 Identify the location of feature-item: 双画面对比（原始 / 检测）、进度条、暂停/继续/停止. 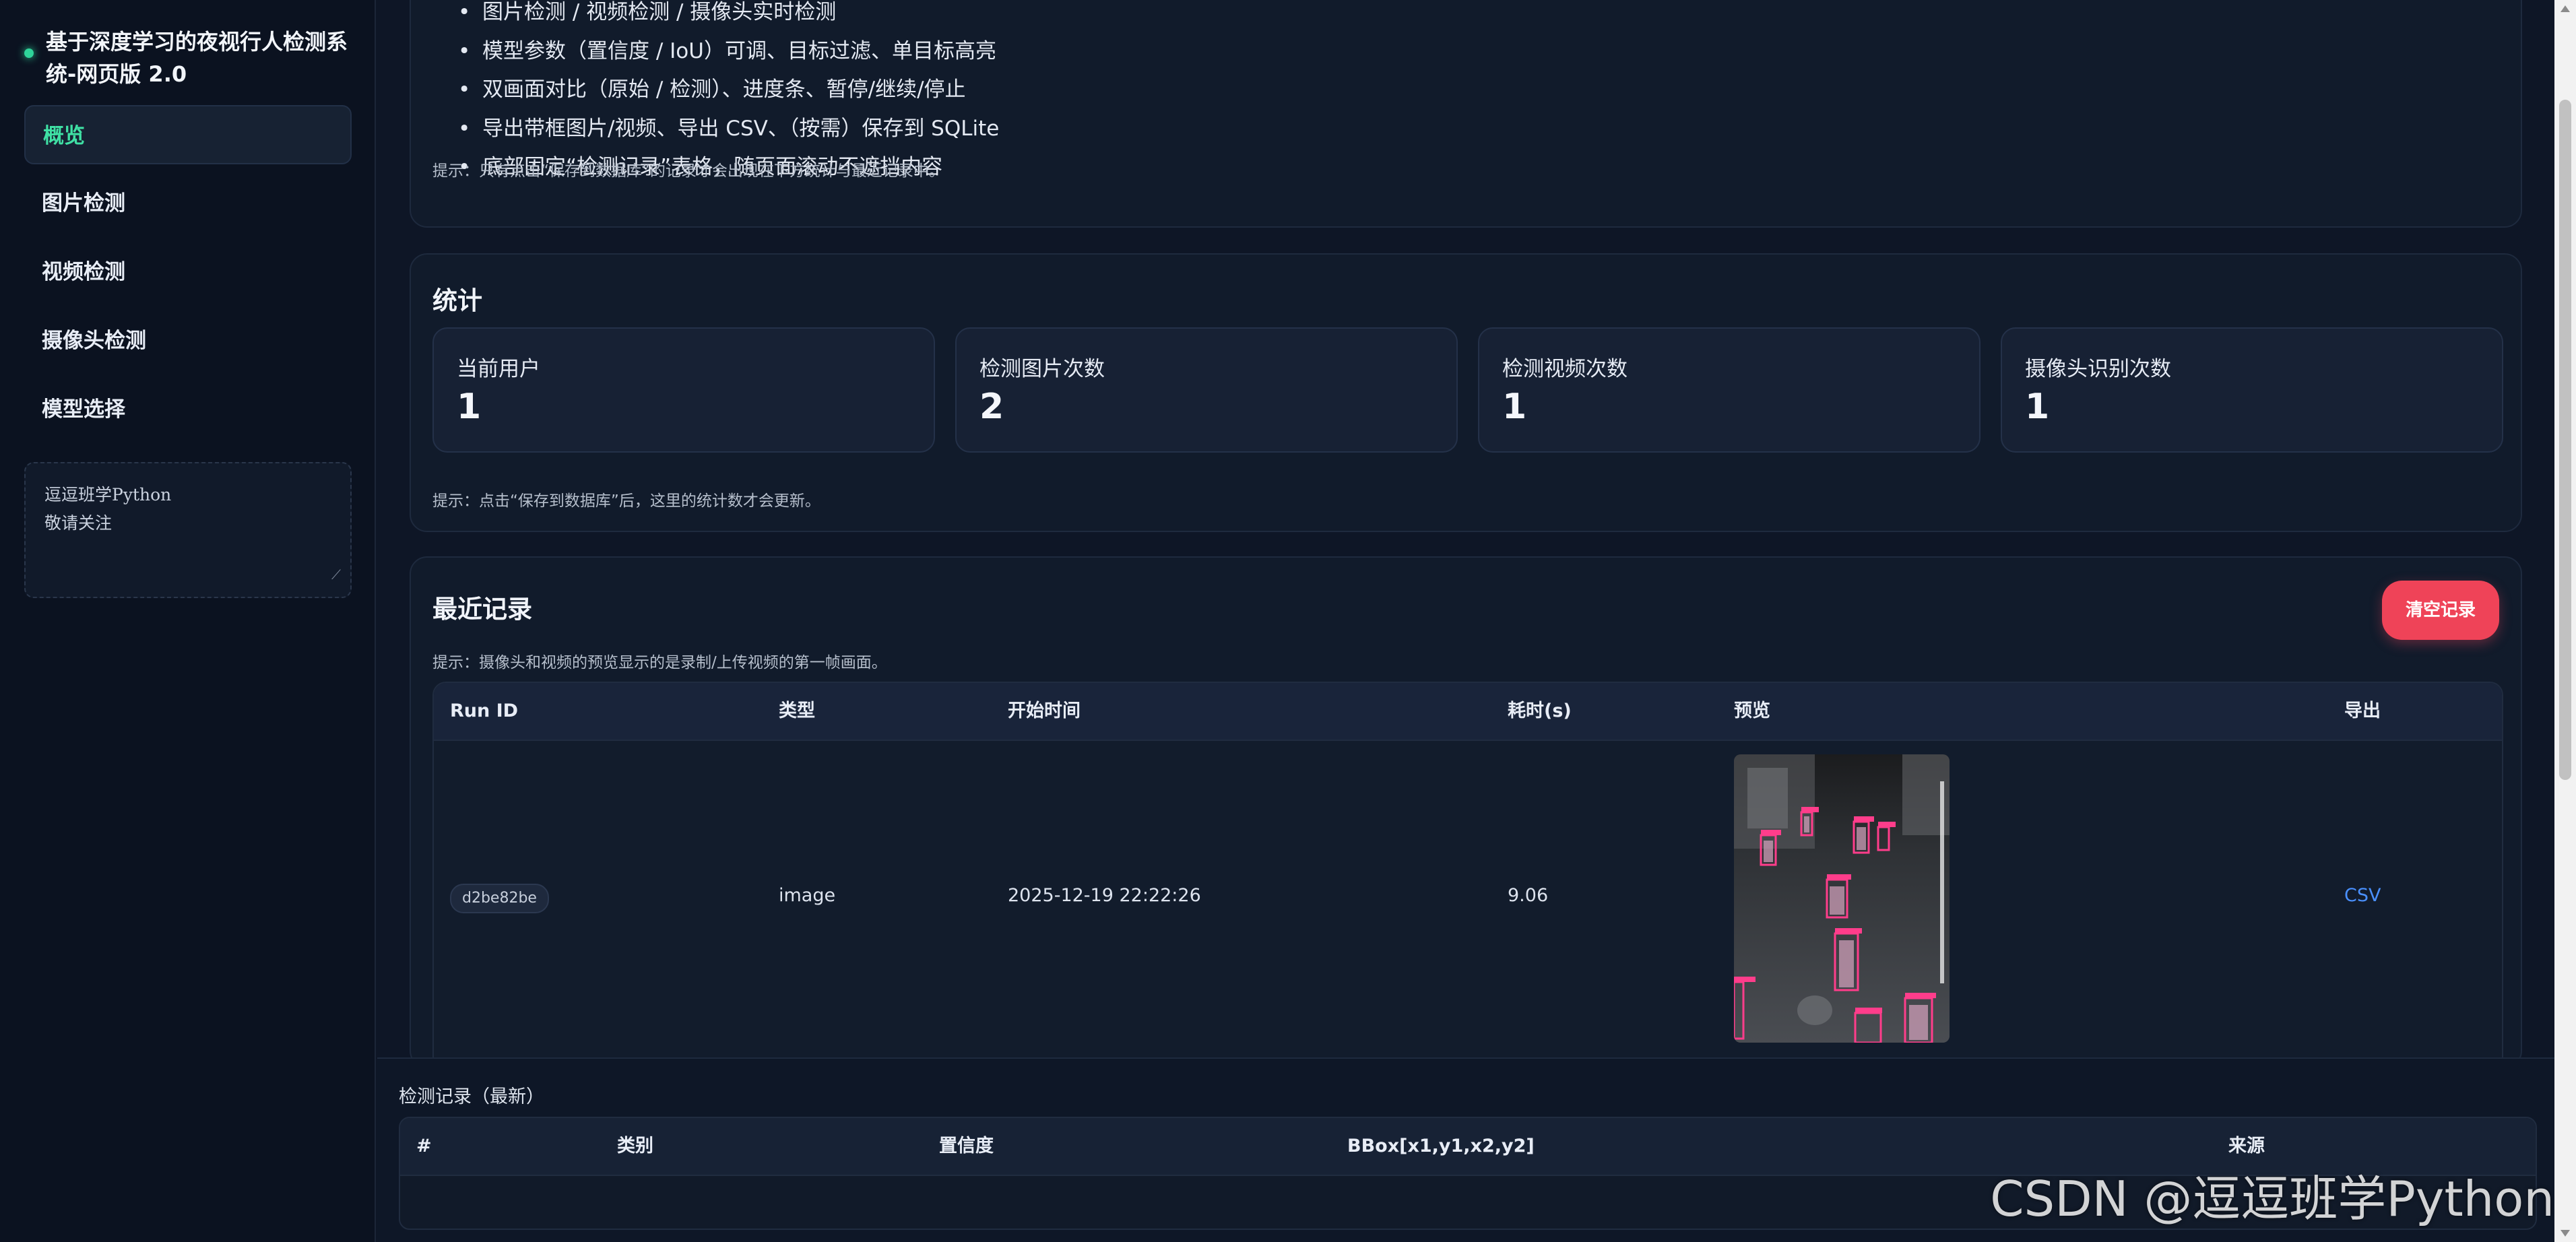
(728, 90).